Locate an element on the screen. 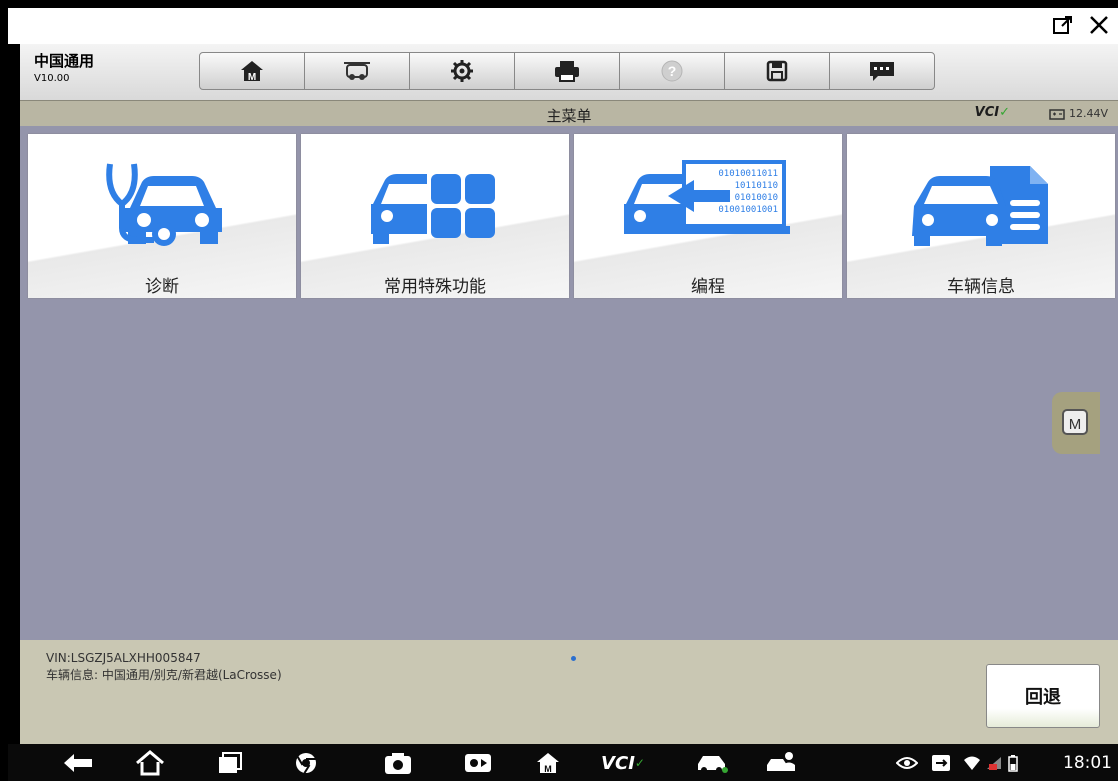 Image resolution: width=1118 pixels, height=781 pixels. status-clock: 18:01 is located at coordinates (1087, 763).